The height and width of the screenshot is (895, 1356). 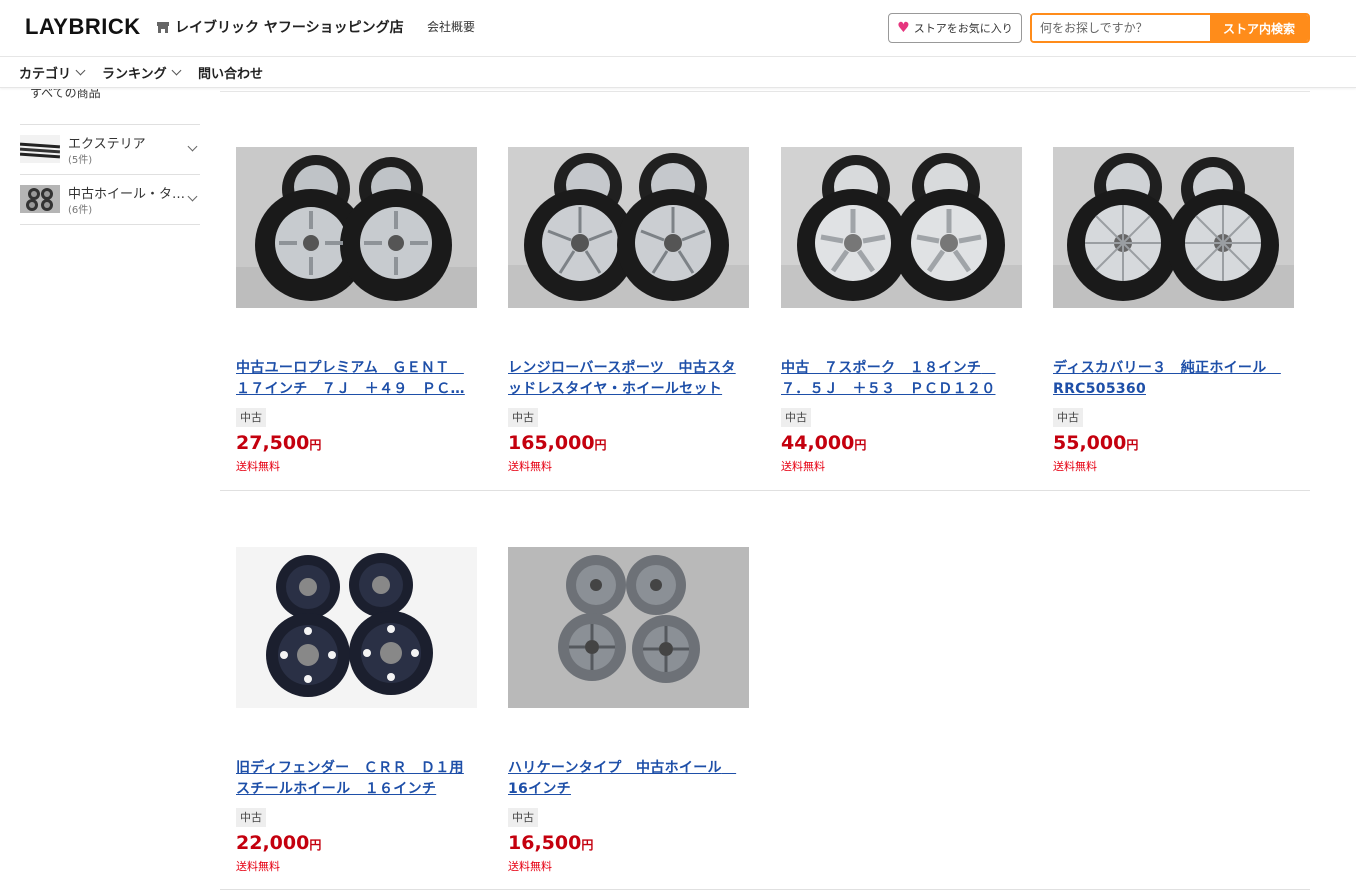 I want to click on product-title-link: 旧ディフェンダー ＣＲＲ Ｄ１用スチールホイール １６インチ, so click(x=356, y=779).